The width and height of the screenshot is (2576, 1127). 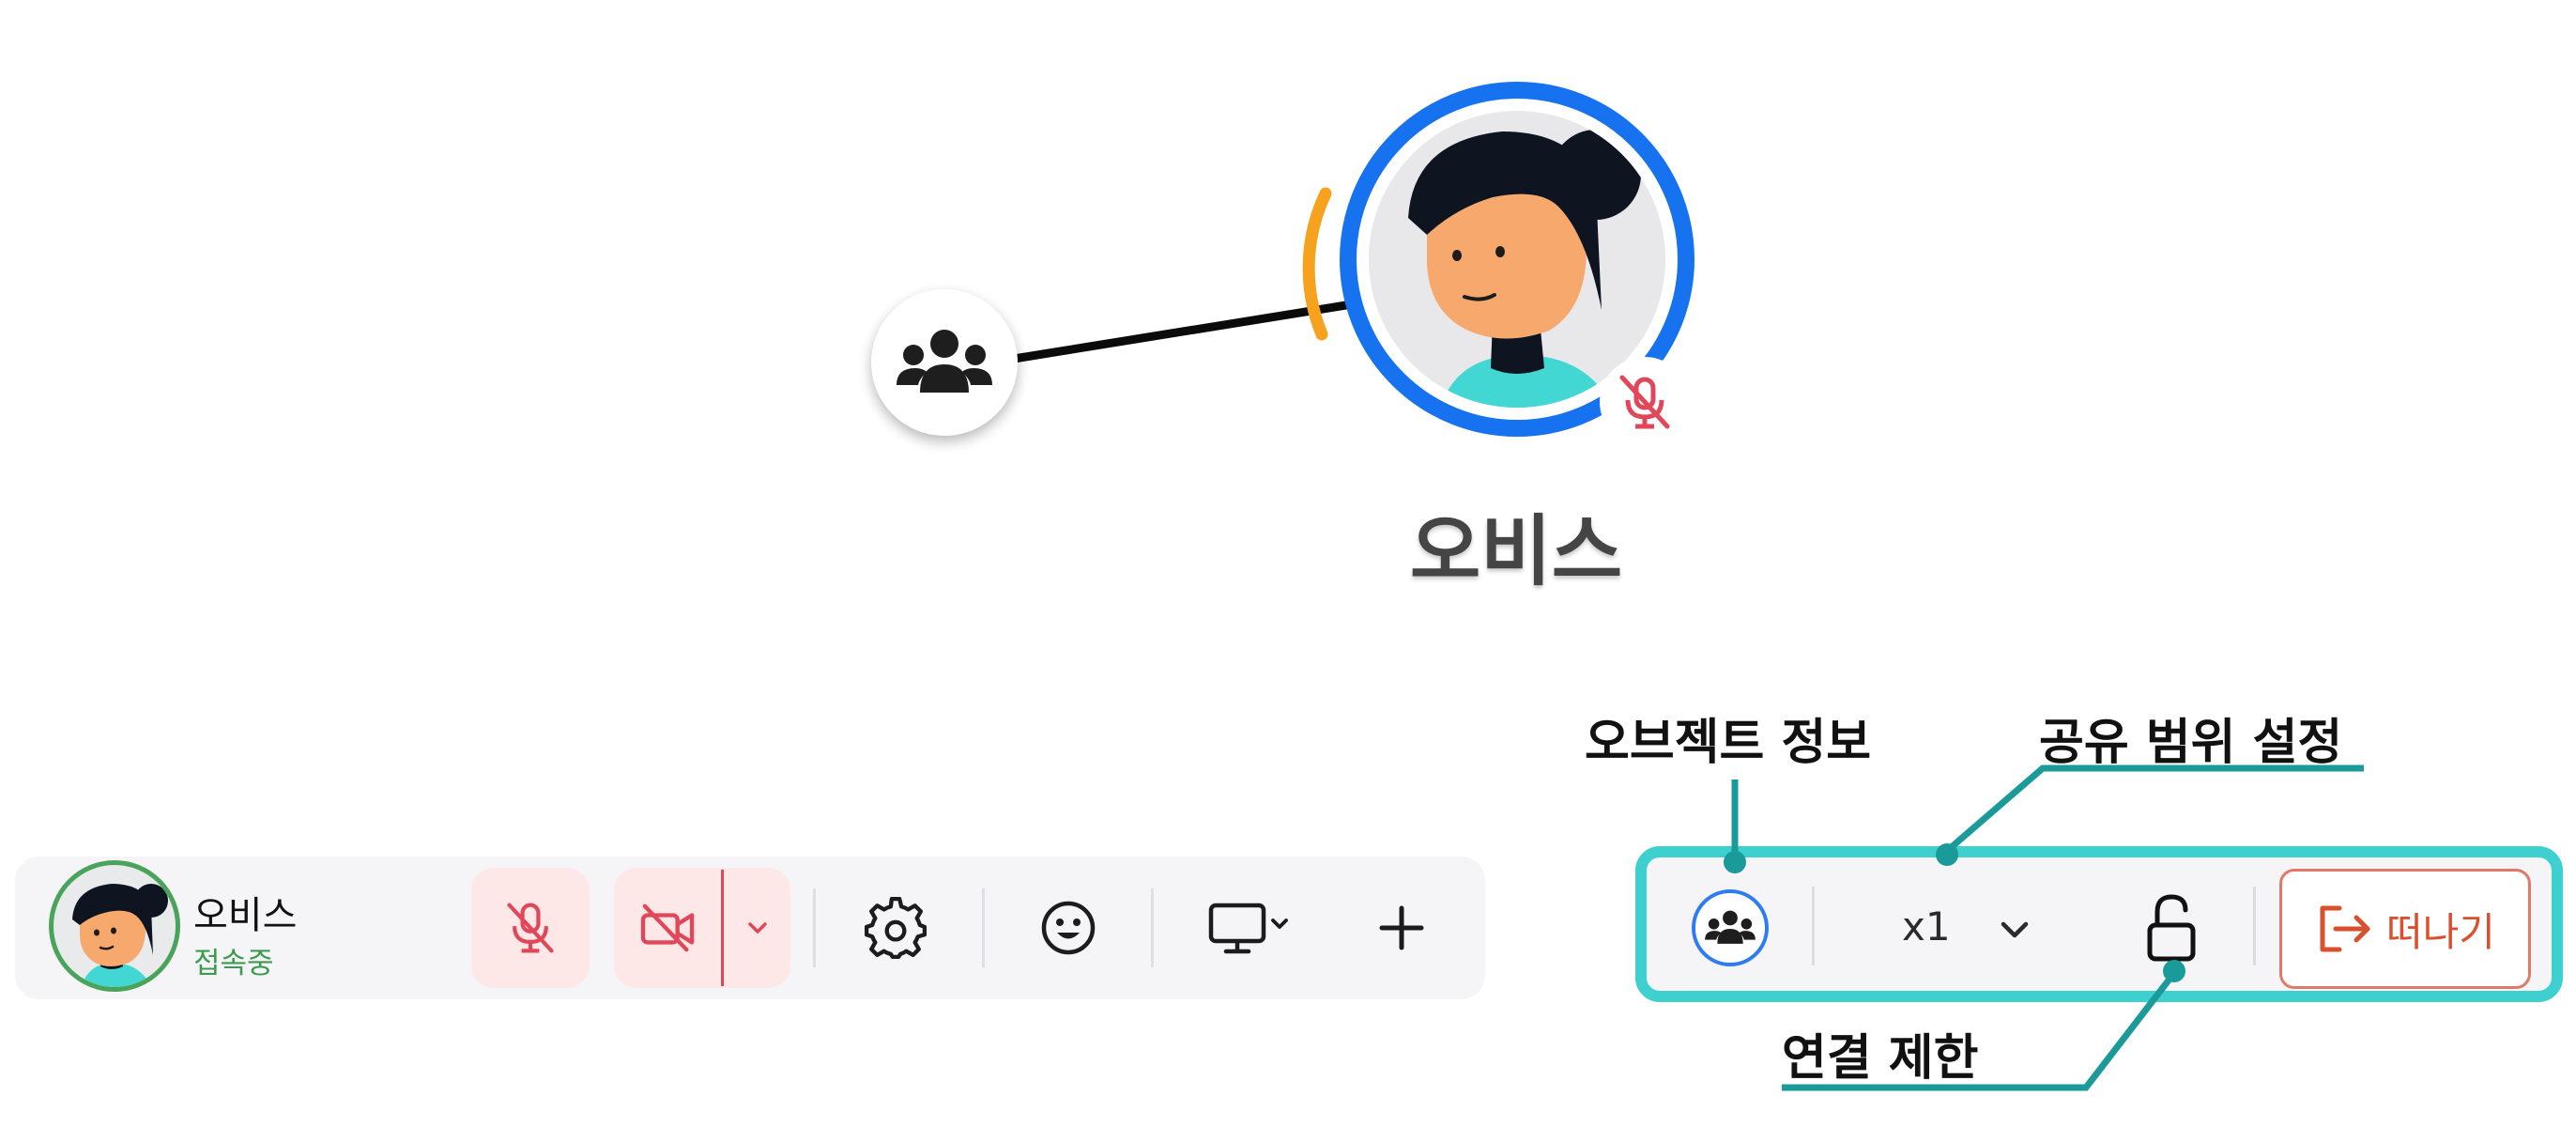 I want to click on callout-lines, so click(x=2044, y=928).